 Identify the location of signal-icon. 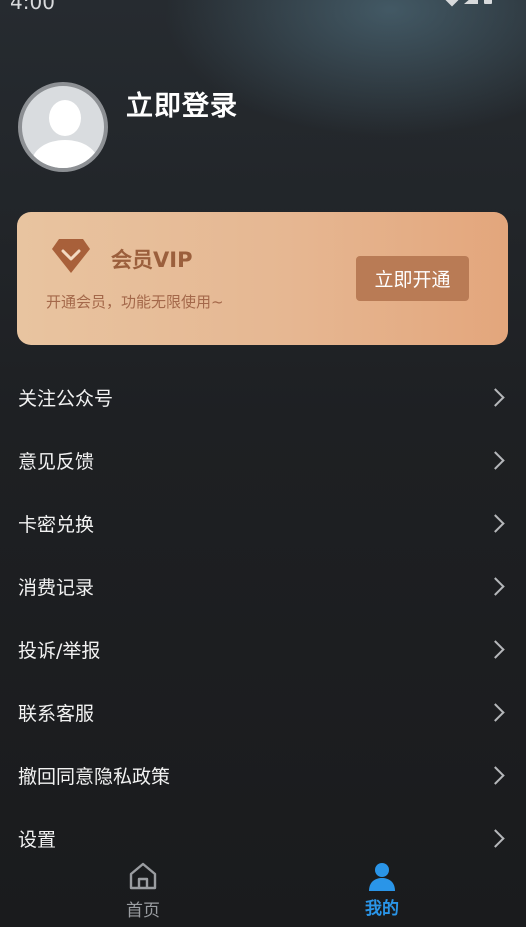
(471, 2).